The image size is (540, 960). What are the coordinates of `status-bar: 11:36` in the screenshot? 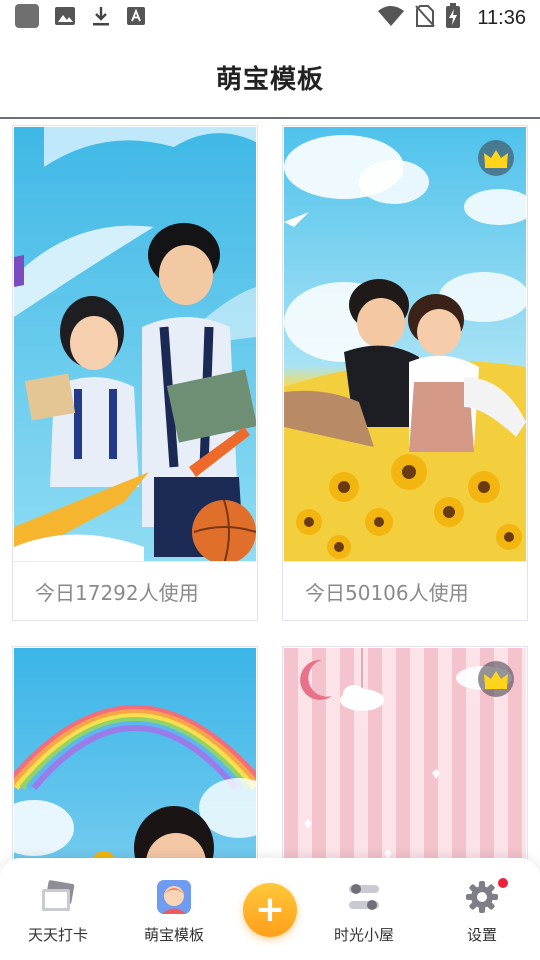 It's located at (270, 18).